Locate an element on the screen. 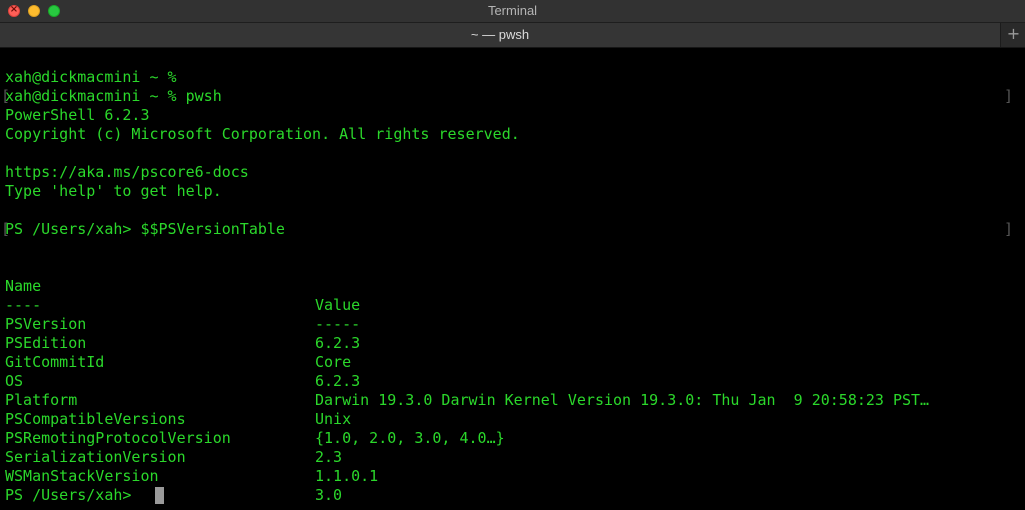 The height and width of the screenshot is (510, 1025). window-title: Terminal is located at coordinates (512, 10).